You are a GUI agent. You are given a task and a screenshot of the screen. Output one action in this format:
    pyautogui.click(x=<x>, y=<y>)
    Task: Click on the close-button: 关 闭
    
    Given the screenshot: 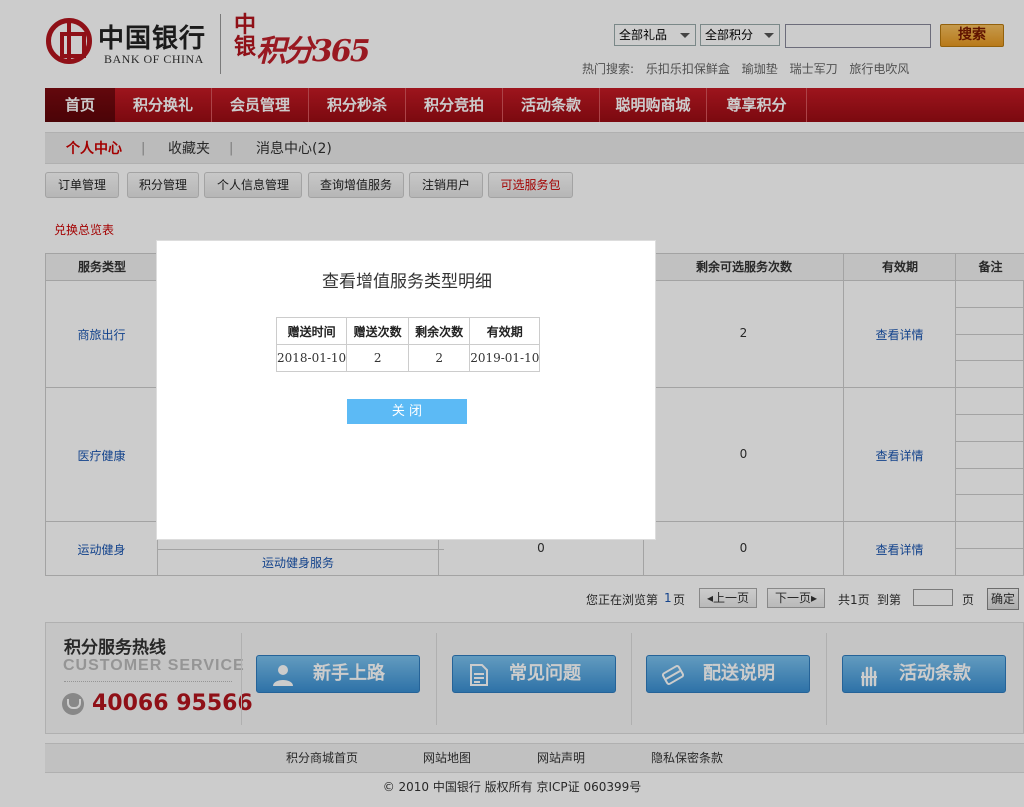 What is the action you would take?
    pyautogui.click(x=407, y=411)
    